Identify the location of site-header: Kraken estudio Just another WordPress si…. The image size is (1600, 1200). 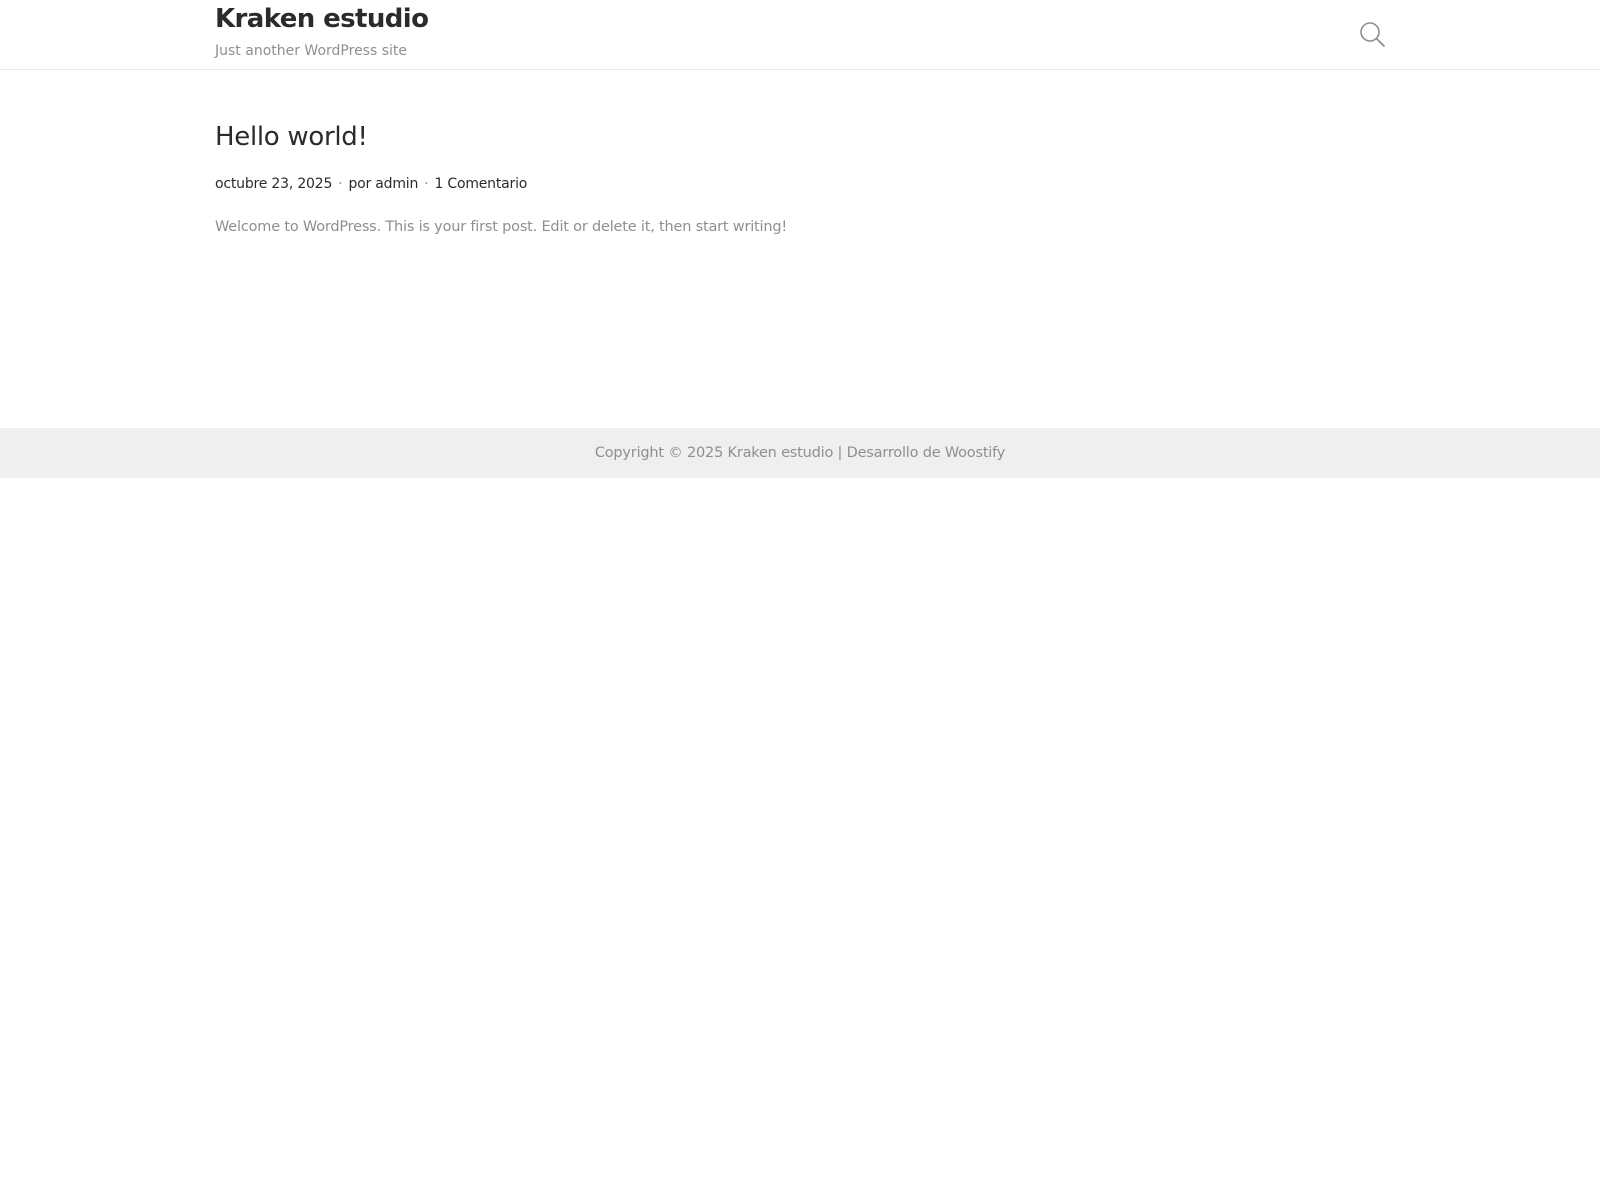
(800, 35).